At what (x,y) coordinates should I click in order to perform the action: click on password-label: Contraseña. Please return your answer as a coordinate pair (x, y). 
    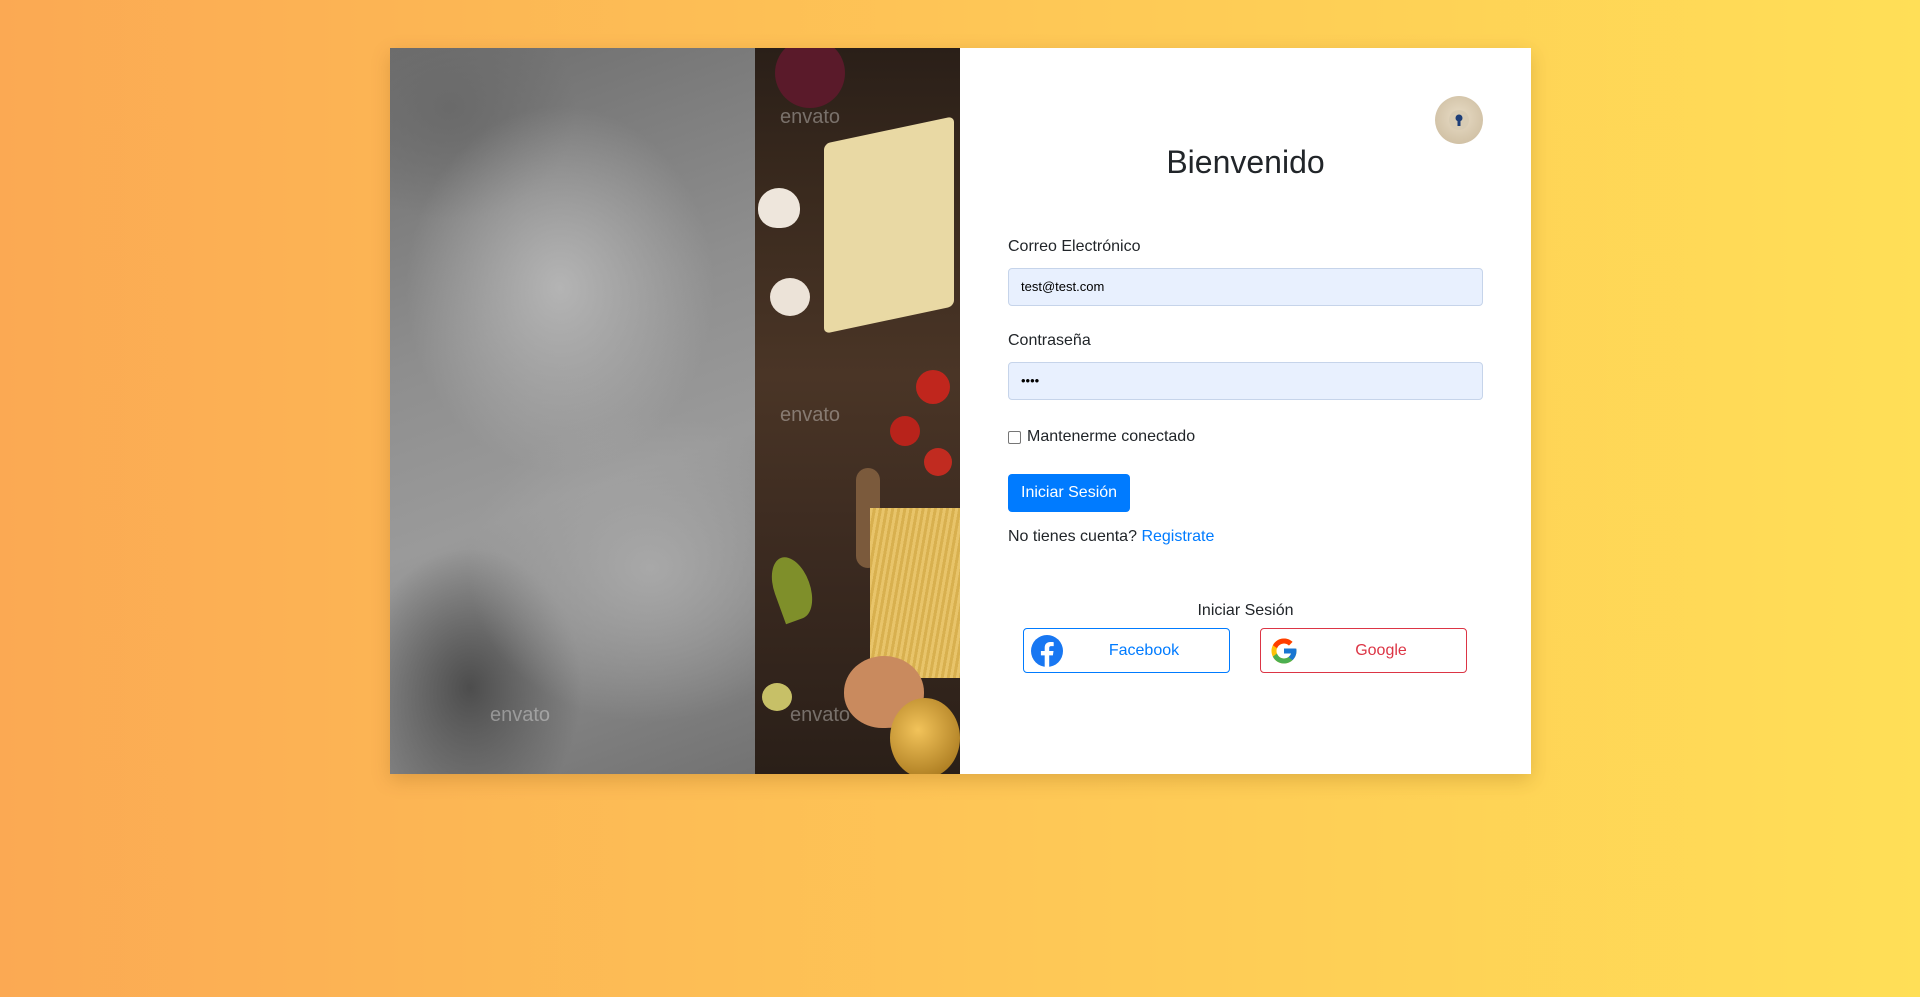
    Looking at the image, I should click on (1049, 340).